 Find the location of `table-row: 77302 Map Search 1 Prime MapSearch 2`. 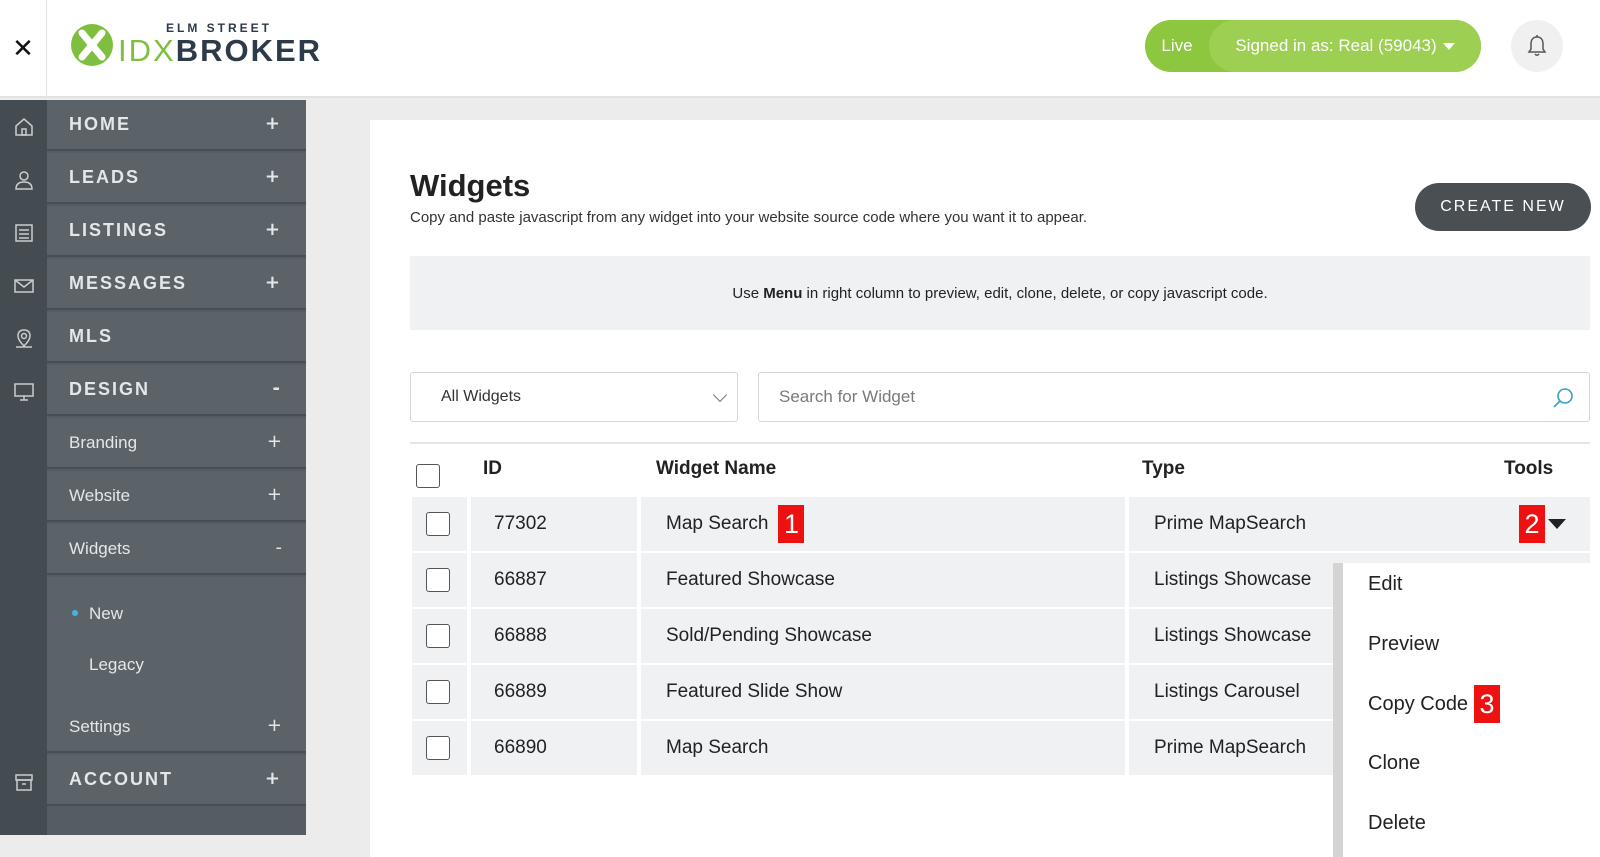

table-row: 77302 Map Search 1 Prime MapSearch 2 is located at coordinates (1001, 524).